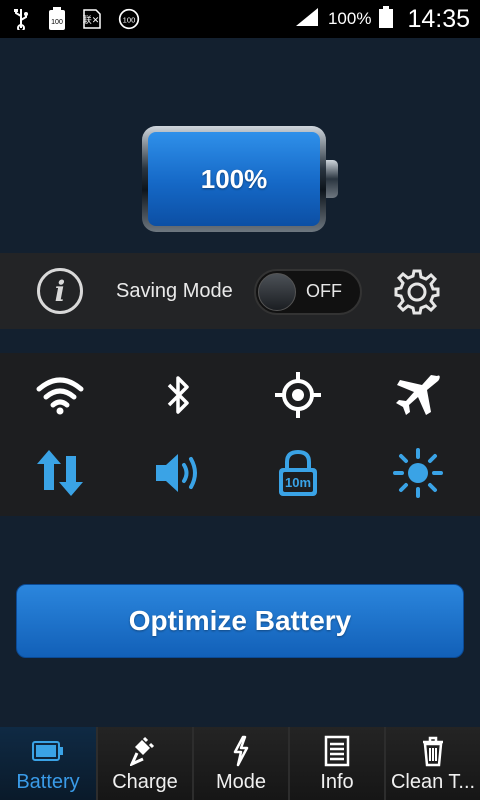 The image size is (480, 800). I want to click on brightness-toggle, so click(418, 473).